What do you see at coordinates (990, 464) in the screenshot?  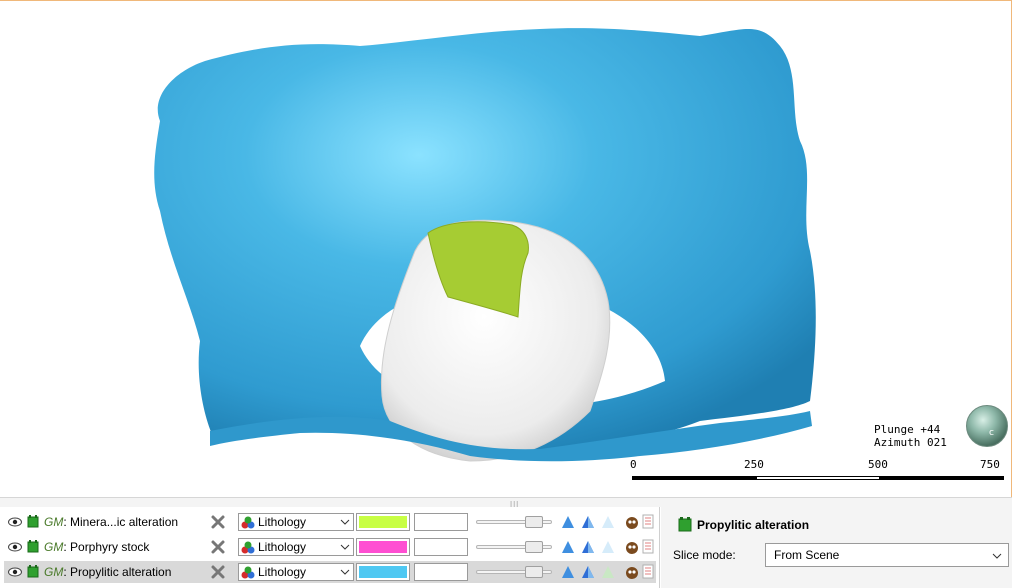 I see `scale-label-750: 750` at bounding box center [990, 464].